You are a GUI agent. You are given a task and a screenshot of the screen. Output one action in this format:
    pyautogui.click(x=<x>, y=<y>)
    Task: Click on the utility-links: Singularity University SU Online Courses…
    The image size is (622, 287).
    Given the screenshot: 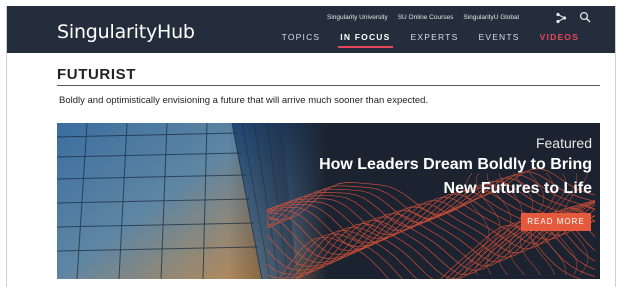 What is the action you would take?
    pyautogui.click(x=423, y=17)
    